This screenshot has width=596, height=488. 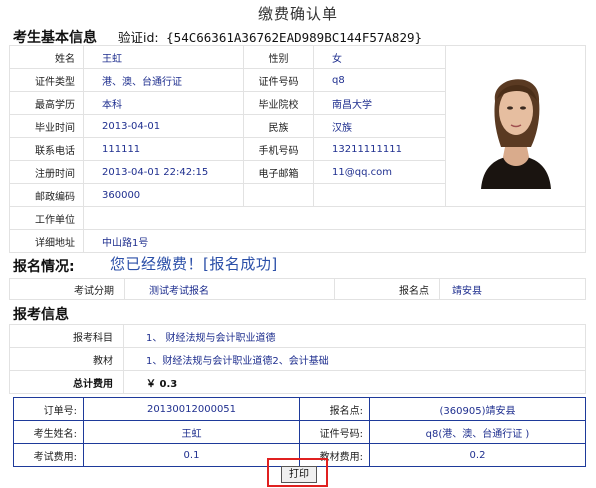 I want to click on table-row: 订单号: 20130012000051 报名点: (360905)靖安县, so click(x=299, y=409).